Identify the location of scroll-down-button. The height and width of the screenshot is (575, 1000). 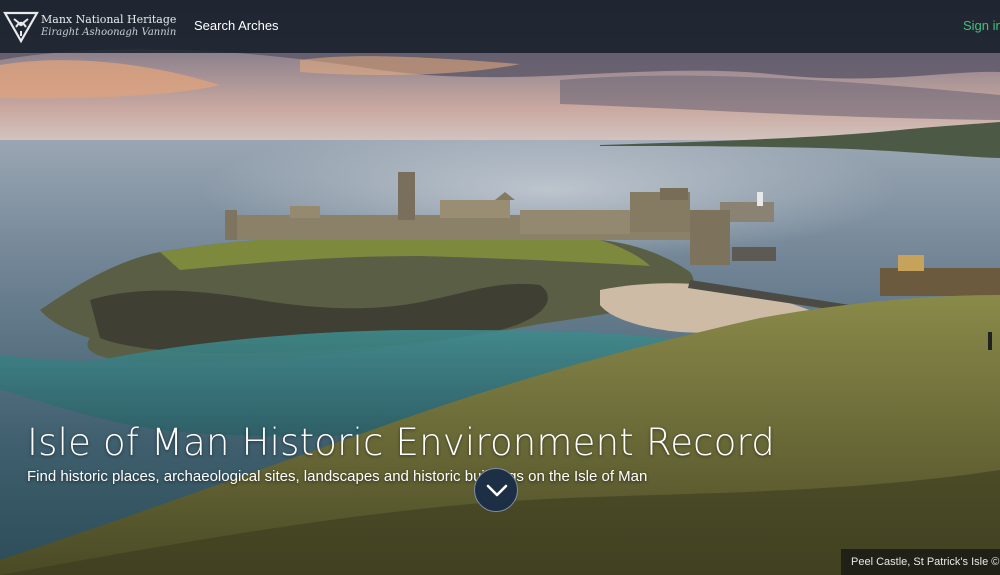
(496, 490).